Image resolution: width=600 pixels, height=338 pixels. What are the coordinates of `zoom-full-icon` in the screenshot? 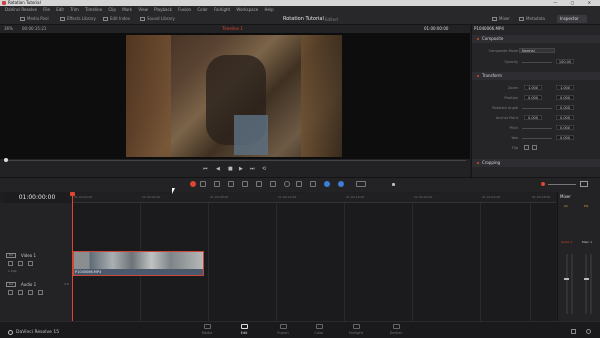 It's located at (361, 184).